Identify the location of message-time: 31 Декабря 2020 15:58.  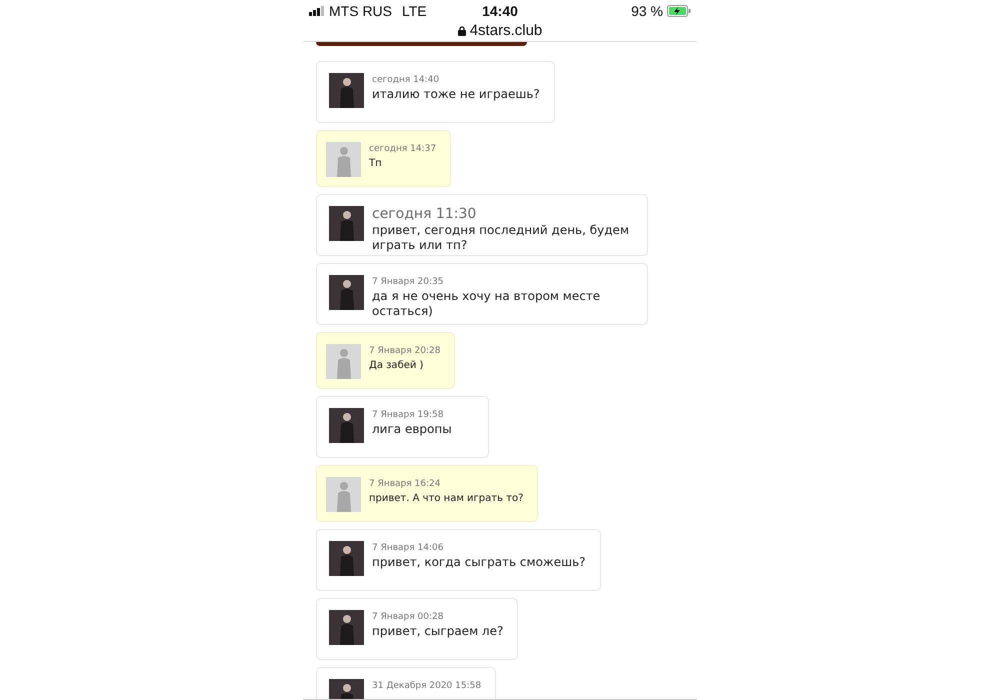
(427, 686).